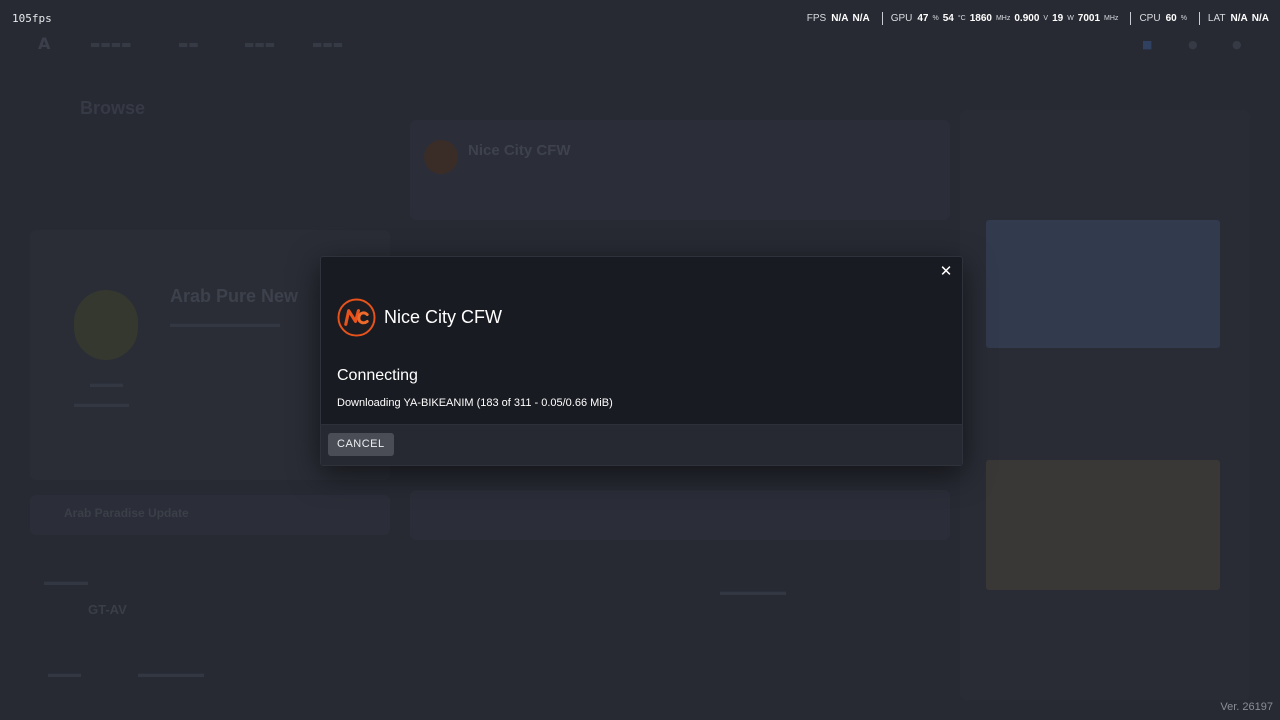 This screenshot has height=720, width=1280. I want to click on hud-label: GPU, so click(901, 18).